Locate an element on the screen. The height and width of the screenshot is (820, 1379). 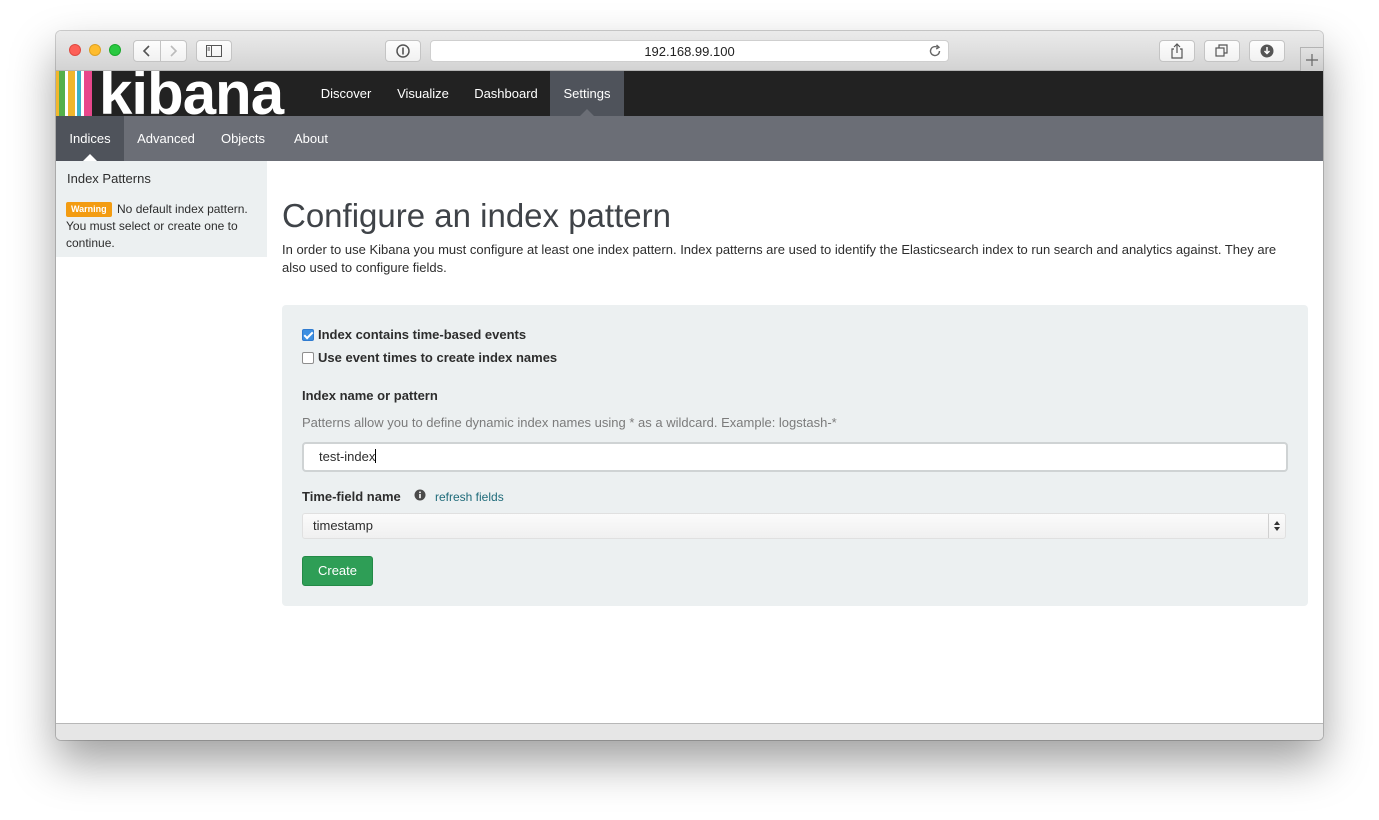
minimize-window-button is located at coordinates (95, 50).